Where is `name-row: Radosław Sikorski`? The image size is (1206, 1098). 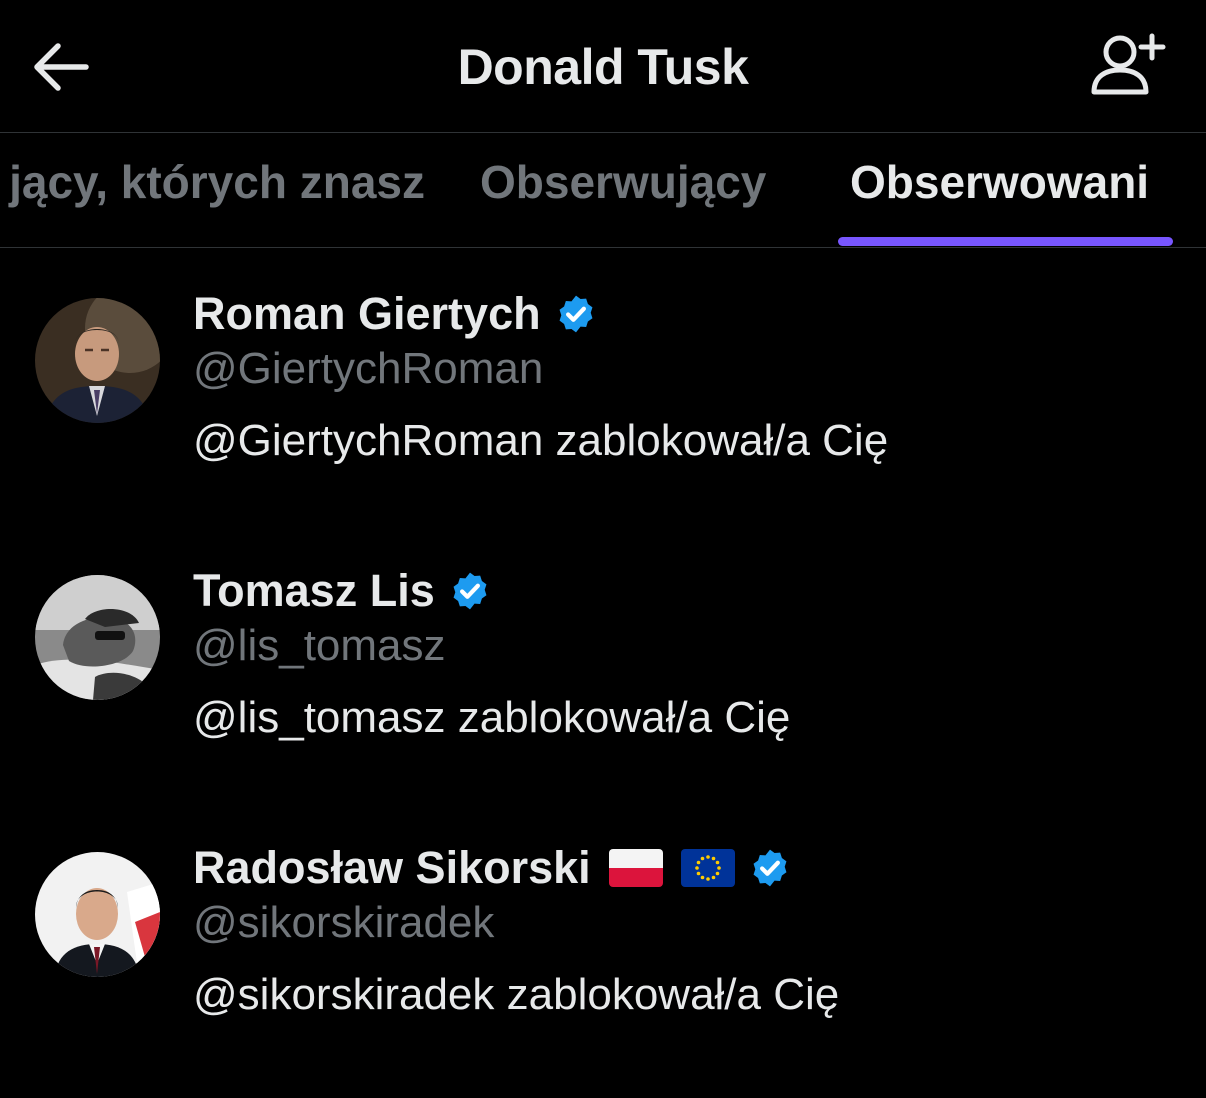 name-row: Radosław Sikorski is located at coordinates (492, 868).